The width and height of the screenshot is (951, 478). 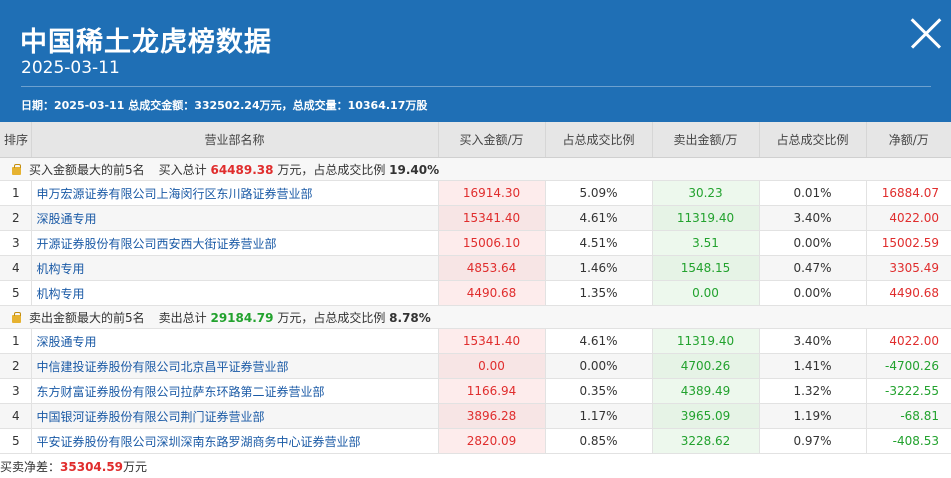 What do you see at coordinates (813, 391) in the screenshot?
I see `sell-ratio-cell: 1.32%` at bounding box center [813, 391].